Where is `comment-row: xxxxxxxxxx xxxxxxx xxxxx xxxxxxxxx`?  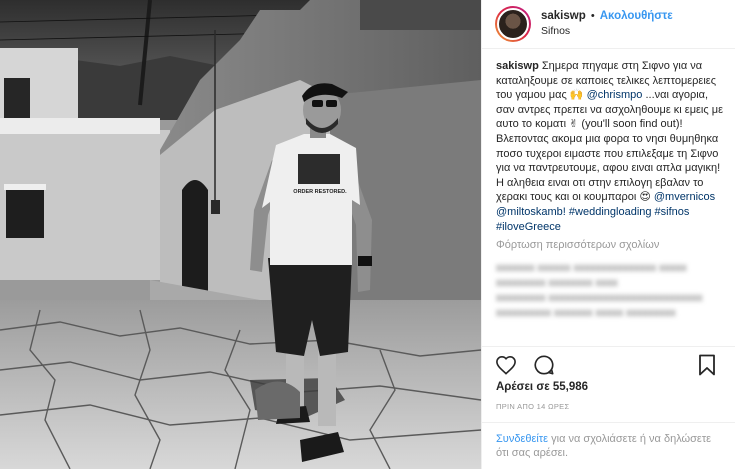
comment-row: xxxxxxxxxx xxxxxxx xxxxx xxxxxxxxx is located at coordinates (586, 313).